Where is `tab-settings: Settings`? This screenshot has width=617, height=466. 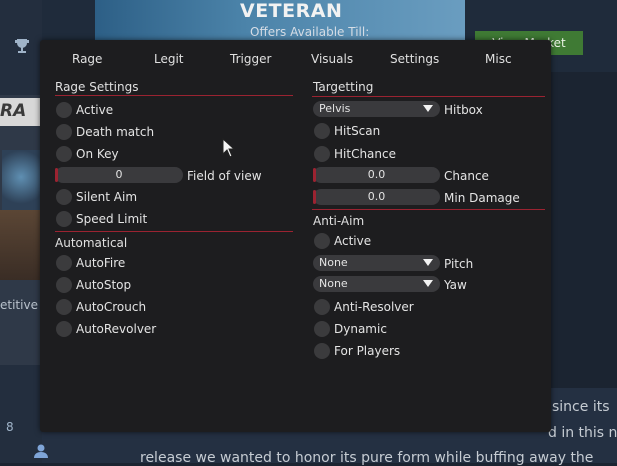 tab-settings: Settings is located at coordinates (414, 59).